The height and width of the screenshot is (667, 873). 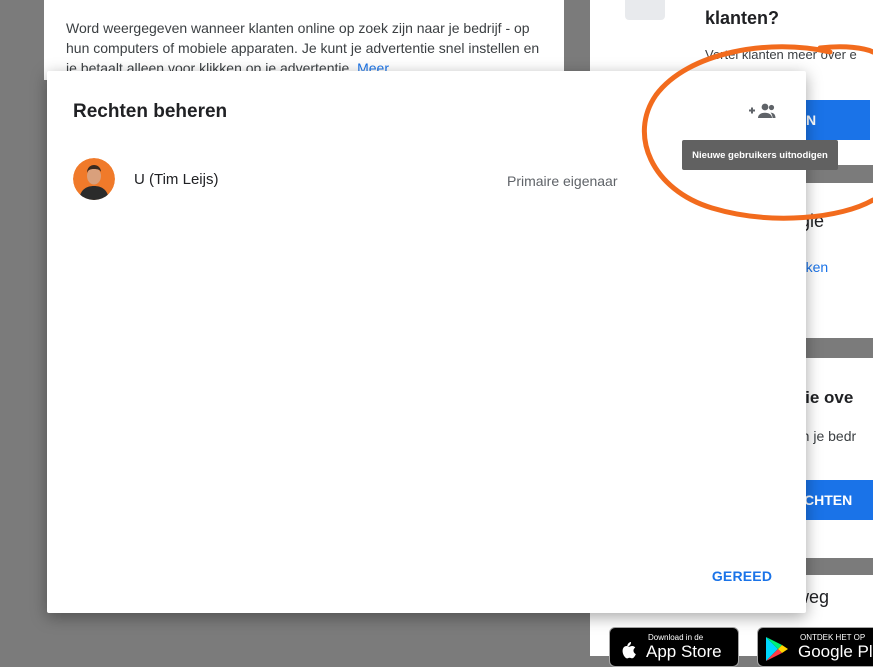 What do you see at coordinates (176, 179) in the screenshot?
I see `user-name: U (Tim Leijs)` at bounding box center [176, 179].